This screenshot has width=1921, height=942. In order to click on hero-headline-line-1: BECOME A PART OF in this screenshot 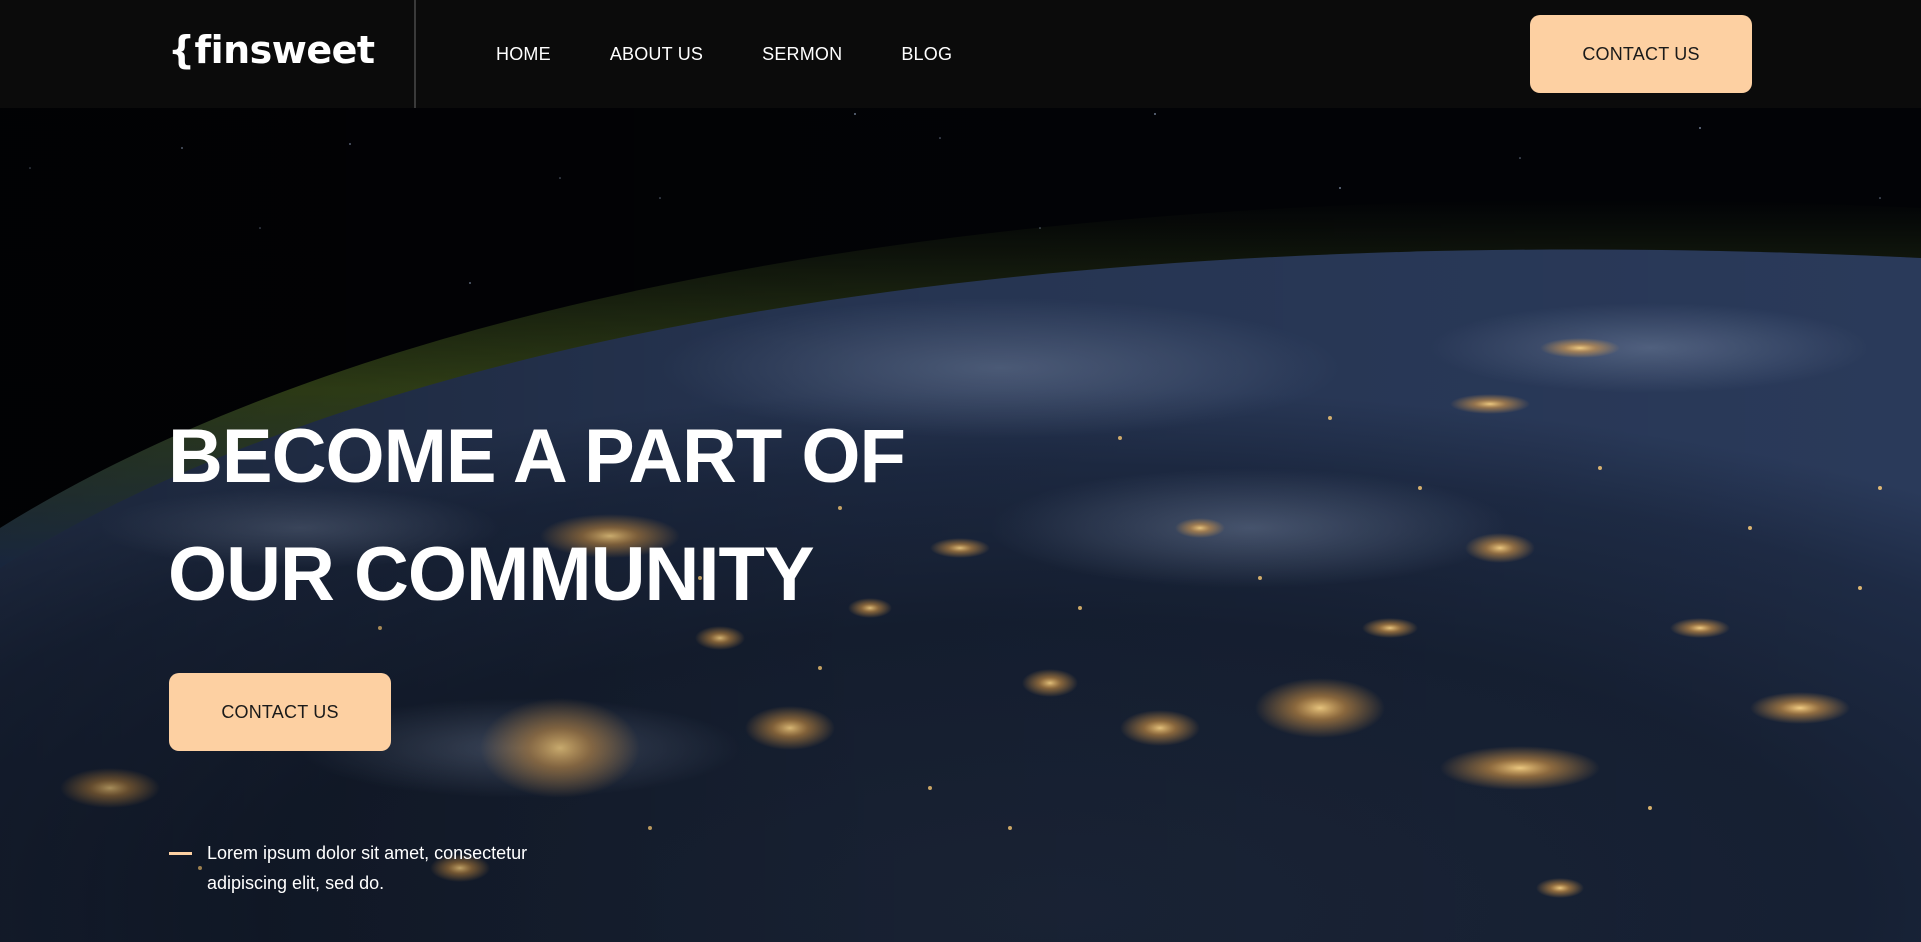, I will do `click(537, 456)`.